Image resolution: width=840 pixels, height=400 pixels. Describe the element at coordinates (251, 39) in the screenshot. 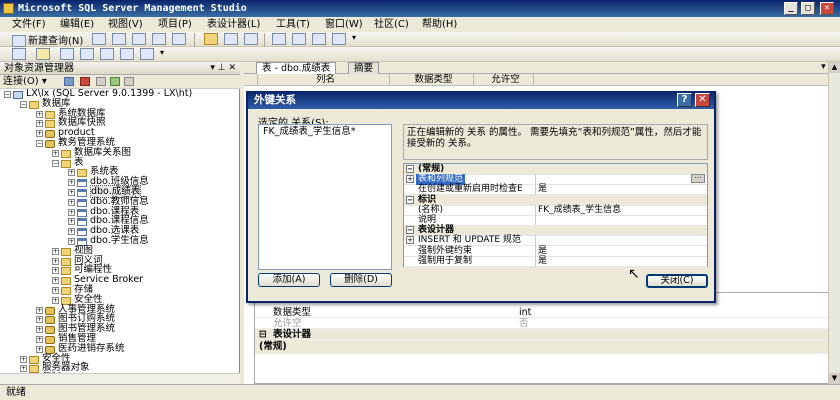

I see `save-all-icon` at that location.